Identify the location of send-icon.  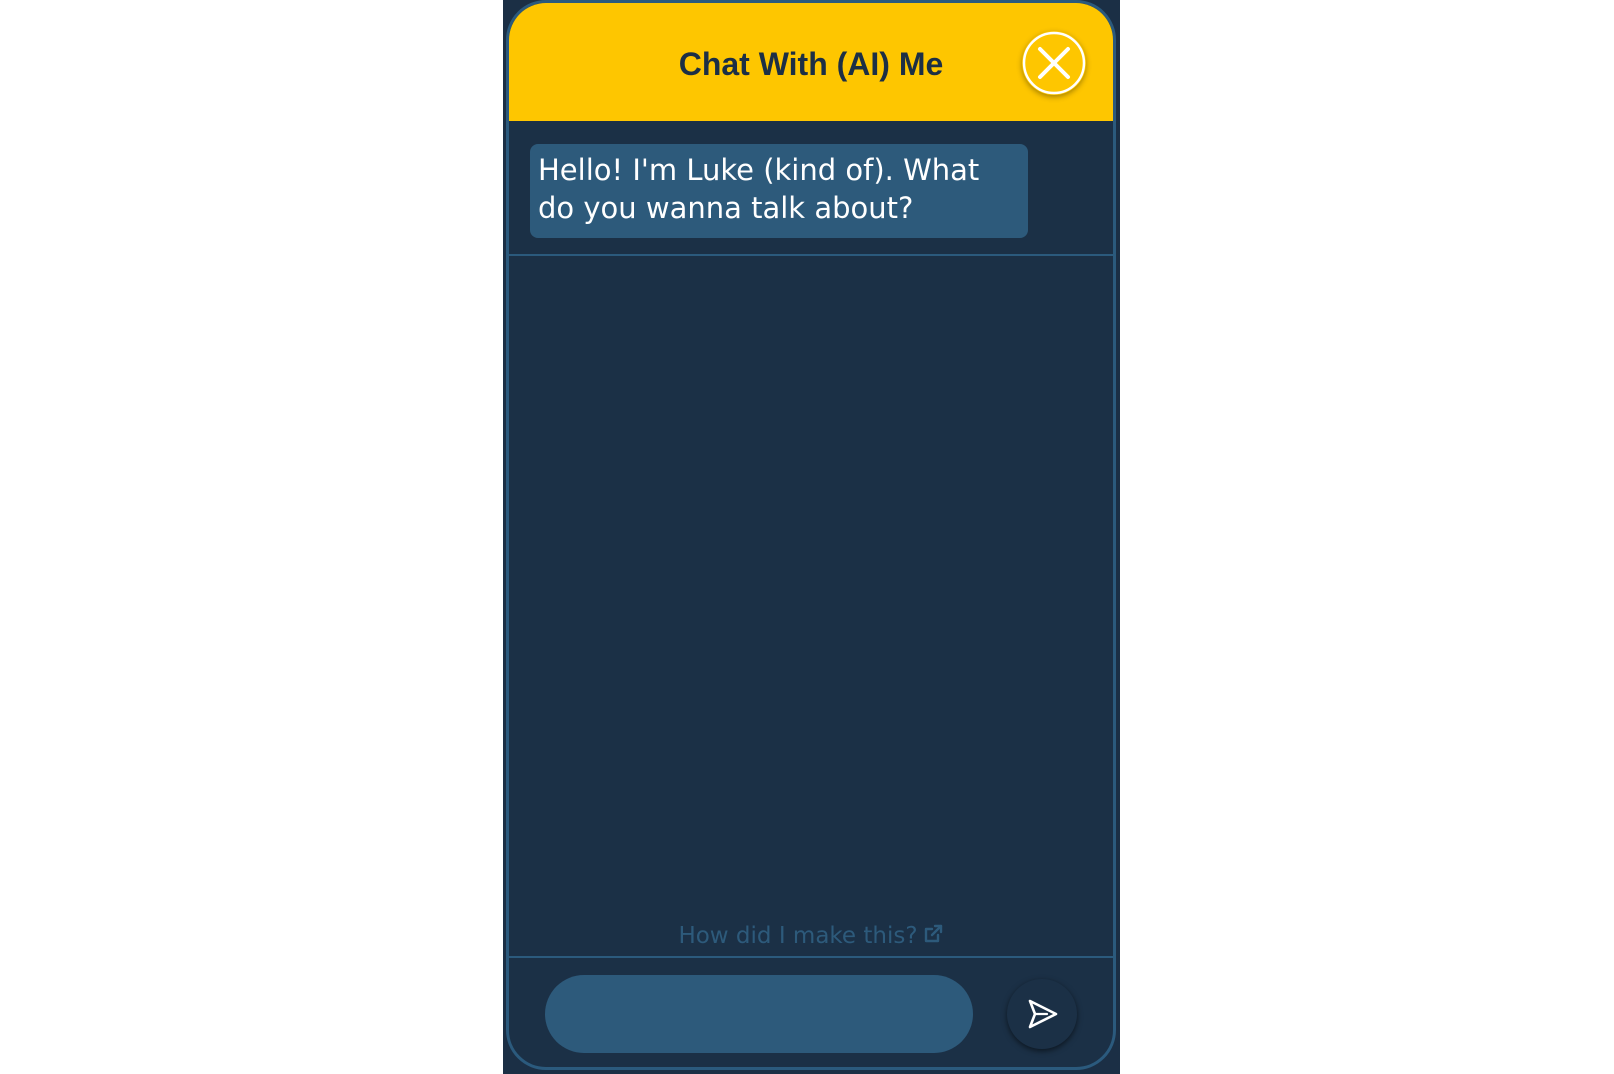
(1043, 1014).